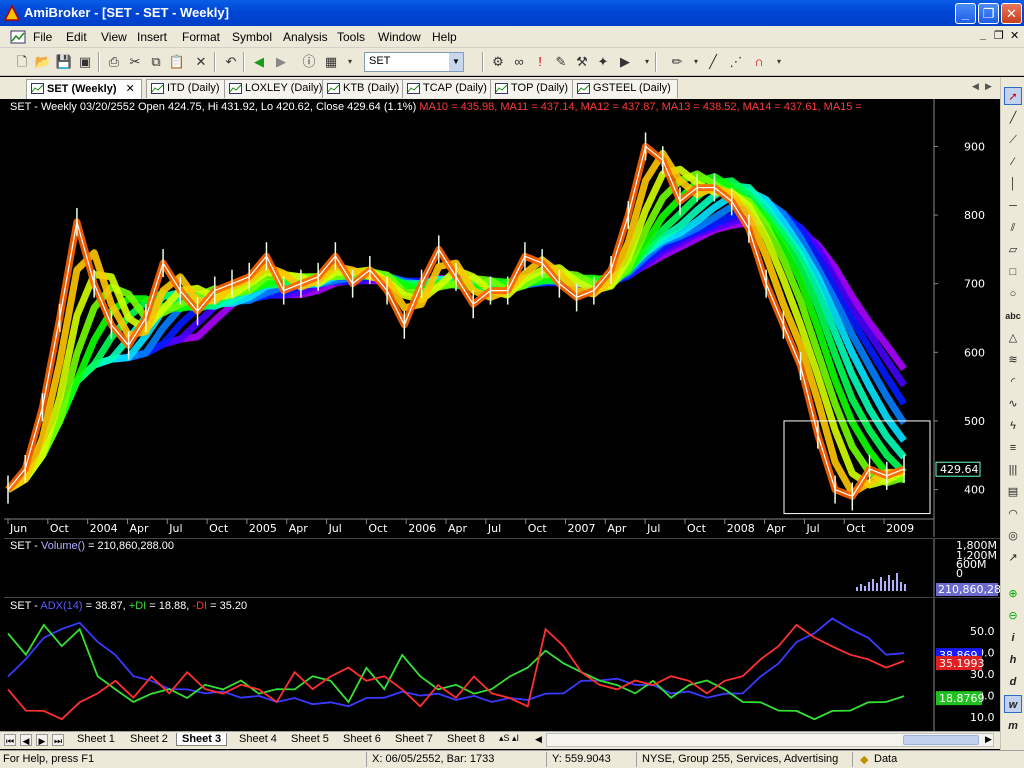 This screenshot has width=1024, height=768. Describe the element at coordinates (364, 88) in the screenshot. I see `tab-ktb: KTB (Daily)` at that location.